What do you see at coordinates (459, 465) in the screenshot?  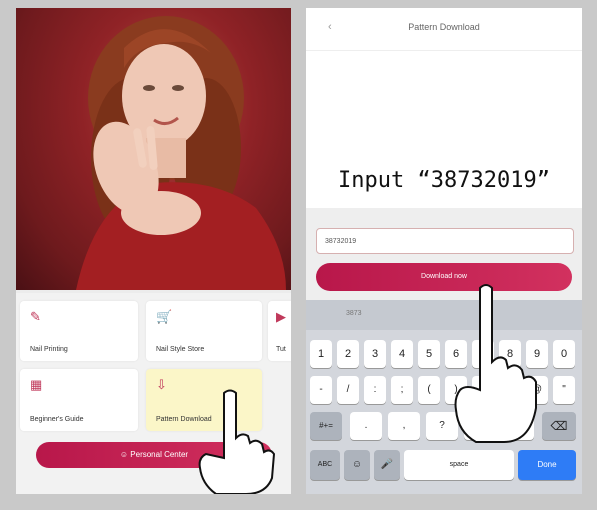 I see `space-key: space` at bounding box center [459, 465].